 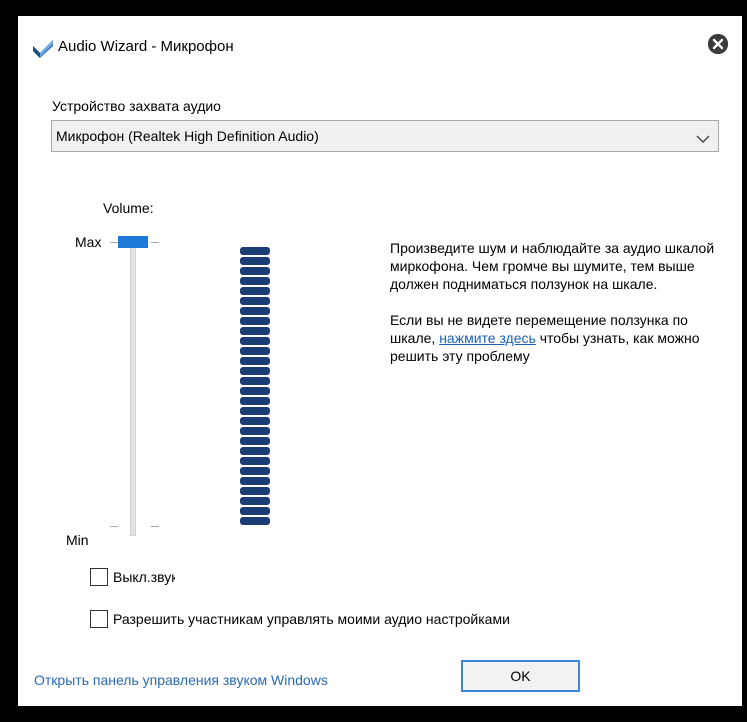 I want to click on volume-max-label: Max, so click(x=88, y=242).